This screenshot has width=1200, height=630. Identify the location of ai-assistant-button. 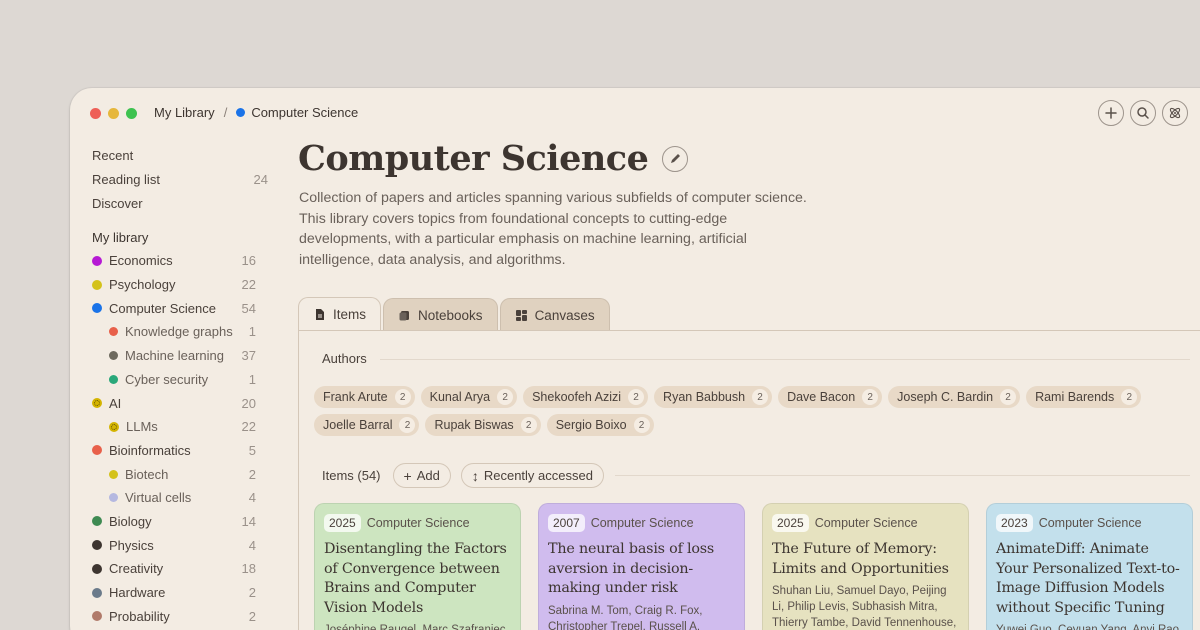
(1175, 113).